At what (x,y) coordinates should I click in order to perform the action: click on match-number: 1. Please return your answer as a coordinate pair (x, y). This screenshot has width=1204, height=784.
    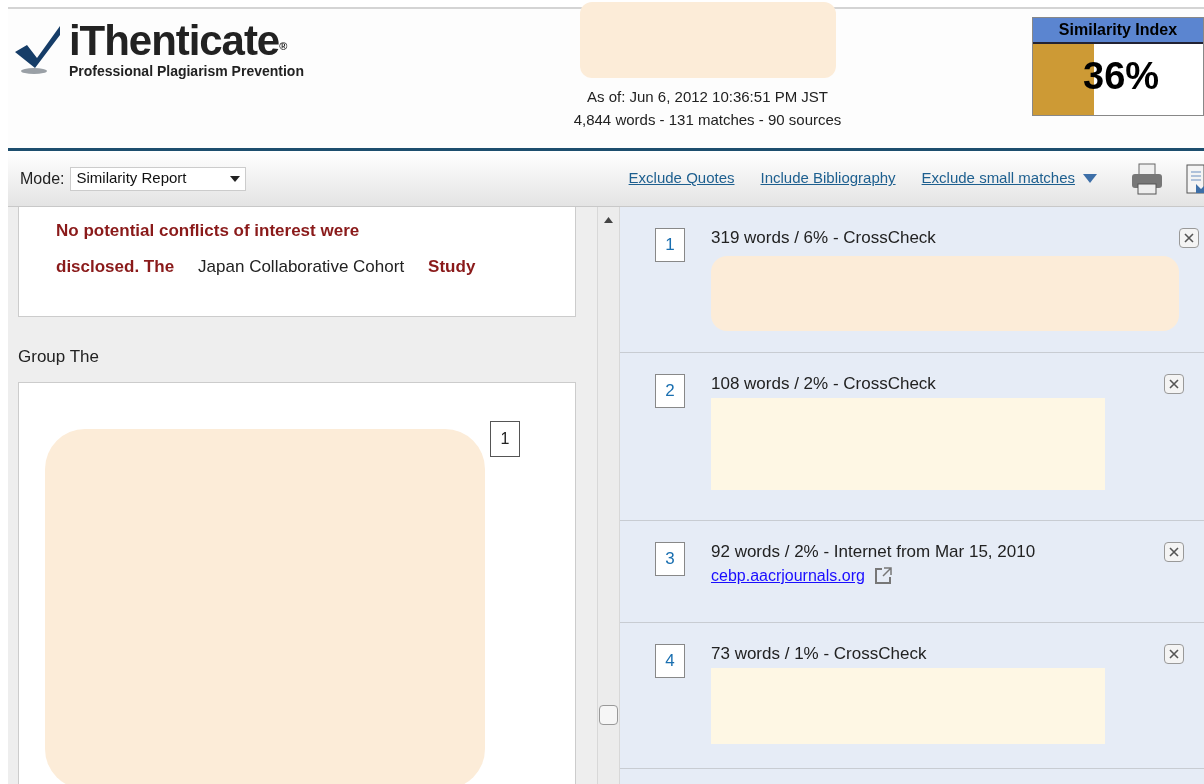
    Looking at the image, I should click on (670, 245).